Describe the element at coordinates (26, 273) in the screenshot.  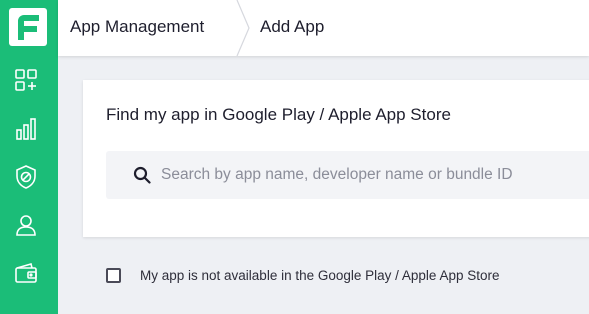
I see `wallet-icon` at that location.